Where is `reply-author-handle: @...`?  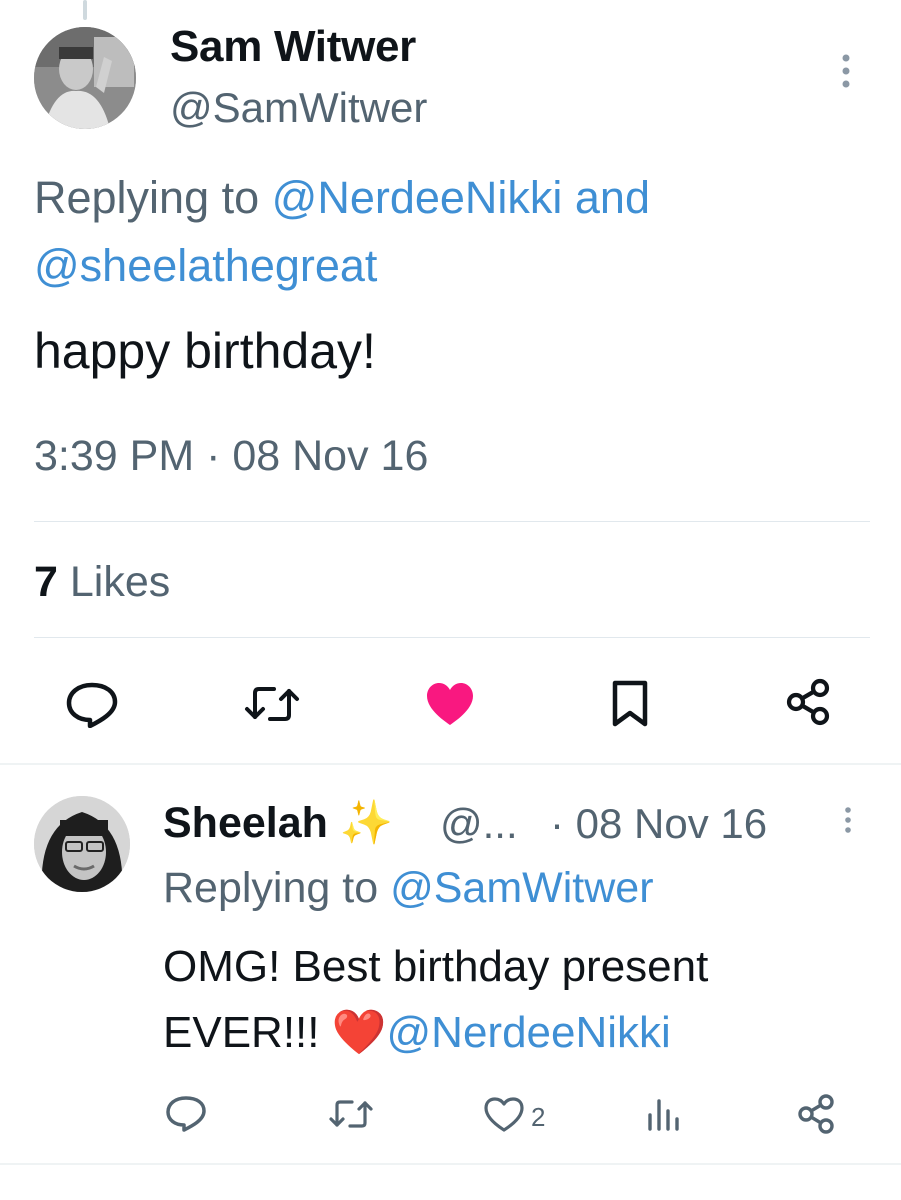 reply-author-handle: @... is located at coordinates (479, 824).